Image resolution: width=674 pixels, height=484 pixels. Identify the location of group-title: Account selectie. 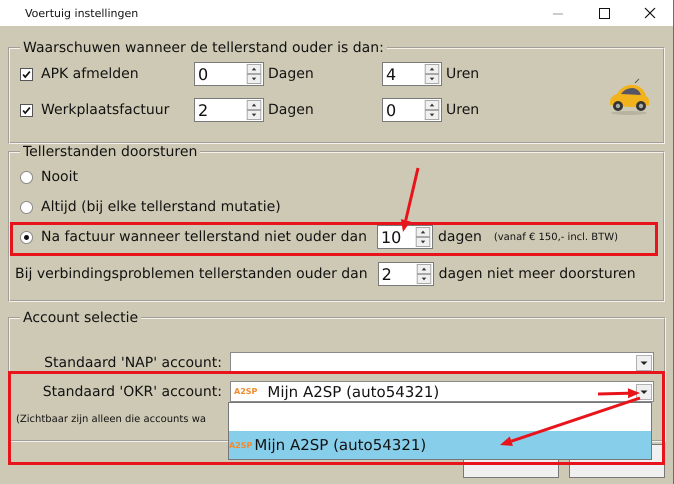
(81, 318).